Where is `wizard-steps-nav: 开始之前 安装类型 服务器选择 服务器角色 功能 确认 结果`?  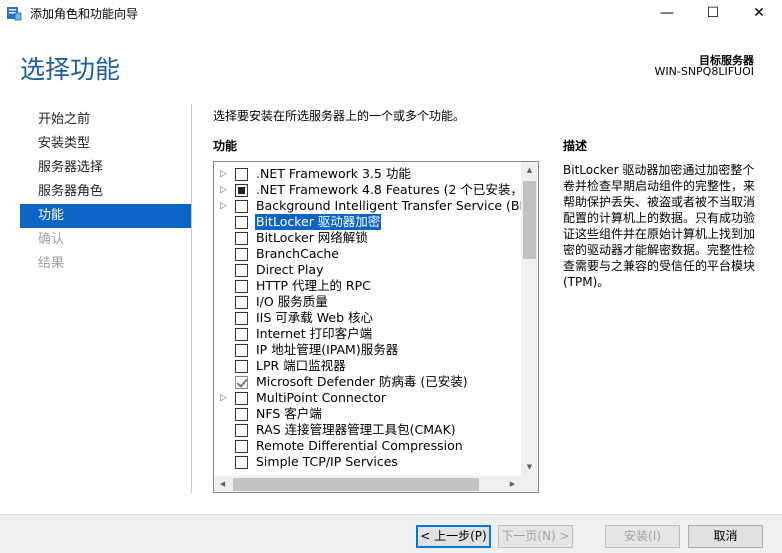 wizard-steps-nav: 开始之前 安装类型 服务器选择 服务器角色 功能 确认 结果 is located at coordinates (105, 192).